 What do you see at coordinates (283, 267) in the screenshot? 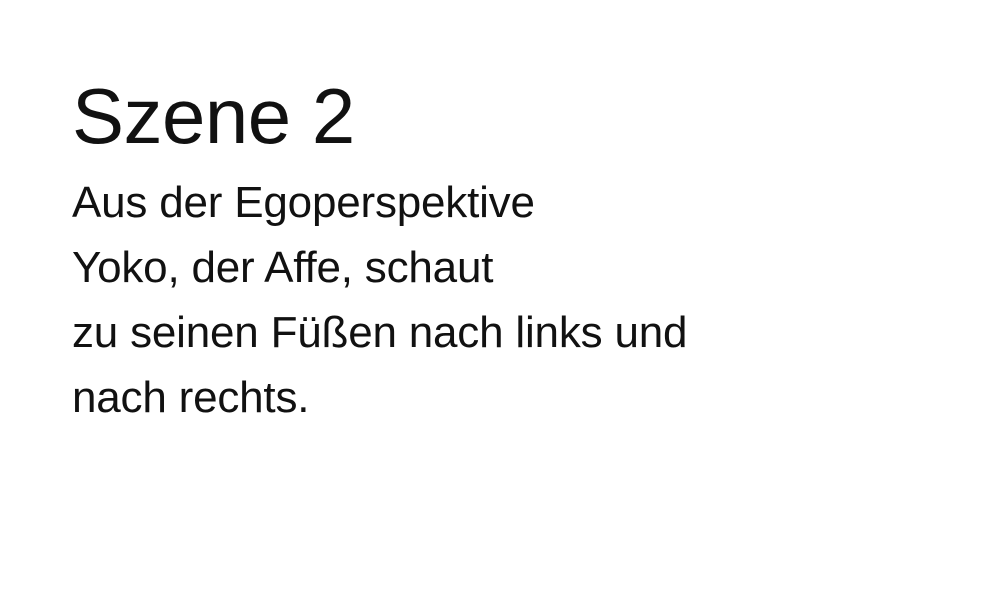
I see `description-line: Yoko, der Affe, schaut` at bounding box center [283, 267].